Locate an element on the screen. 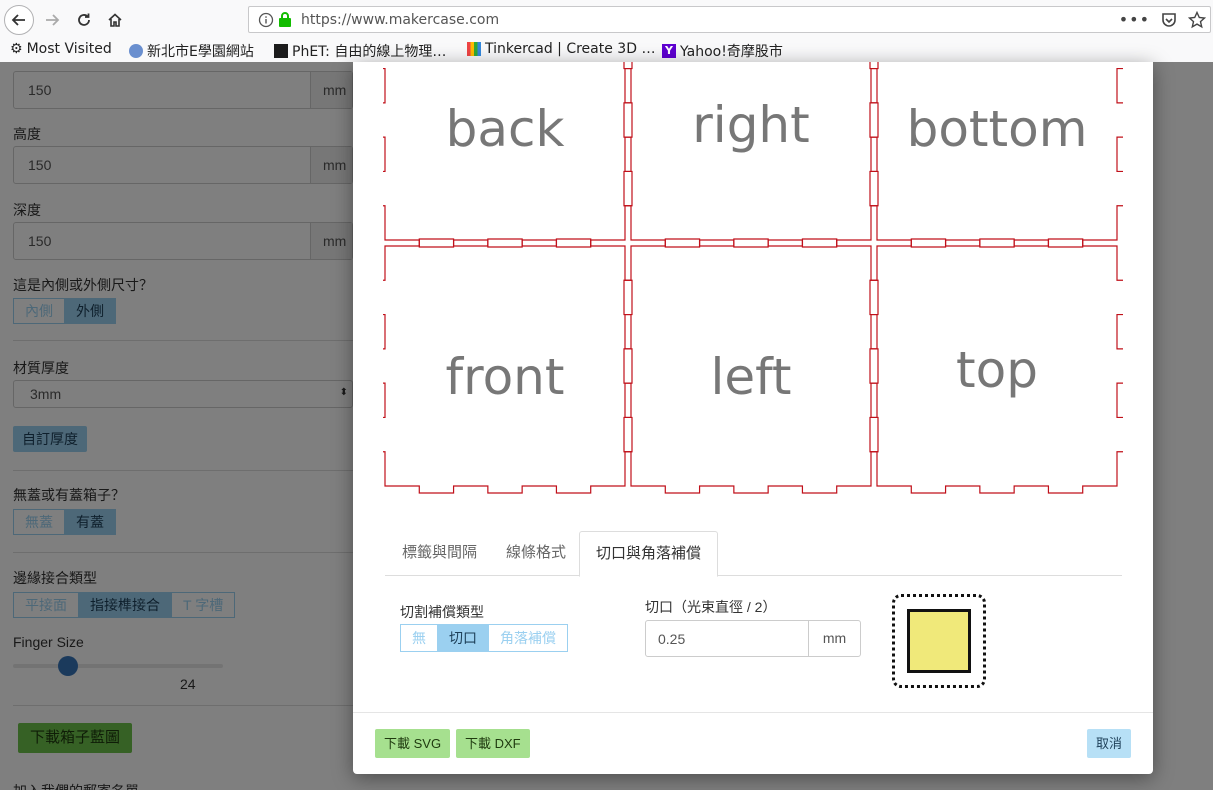 This screenshot has width=1213, height=790. panel-label-front: front is located at coordinates (505, 377).